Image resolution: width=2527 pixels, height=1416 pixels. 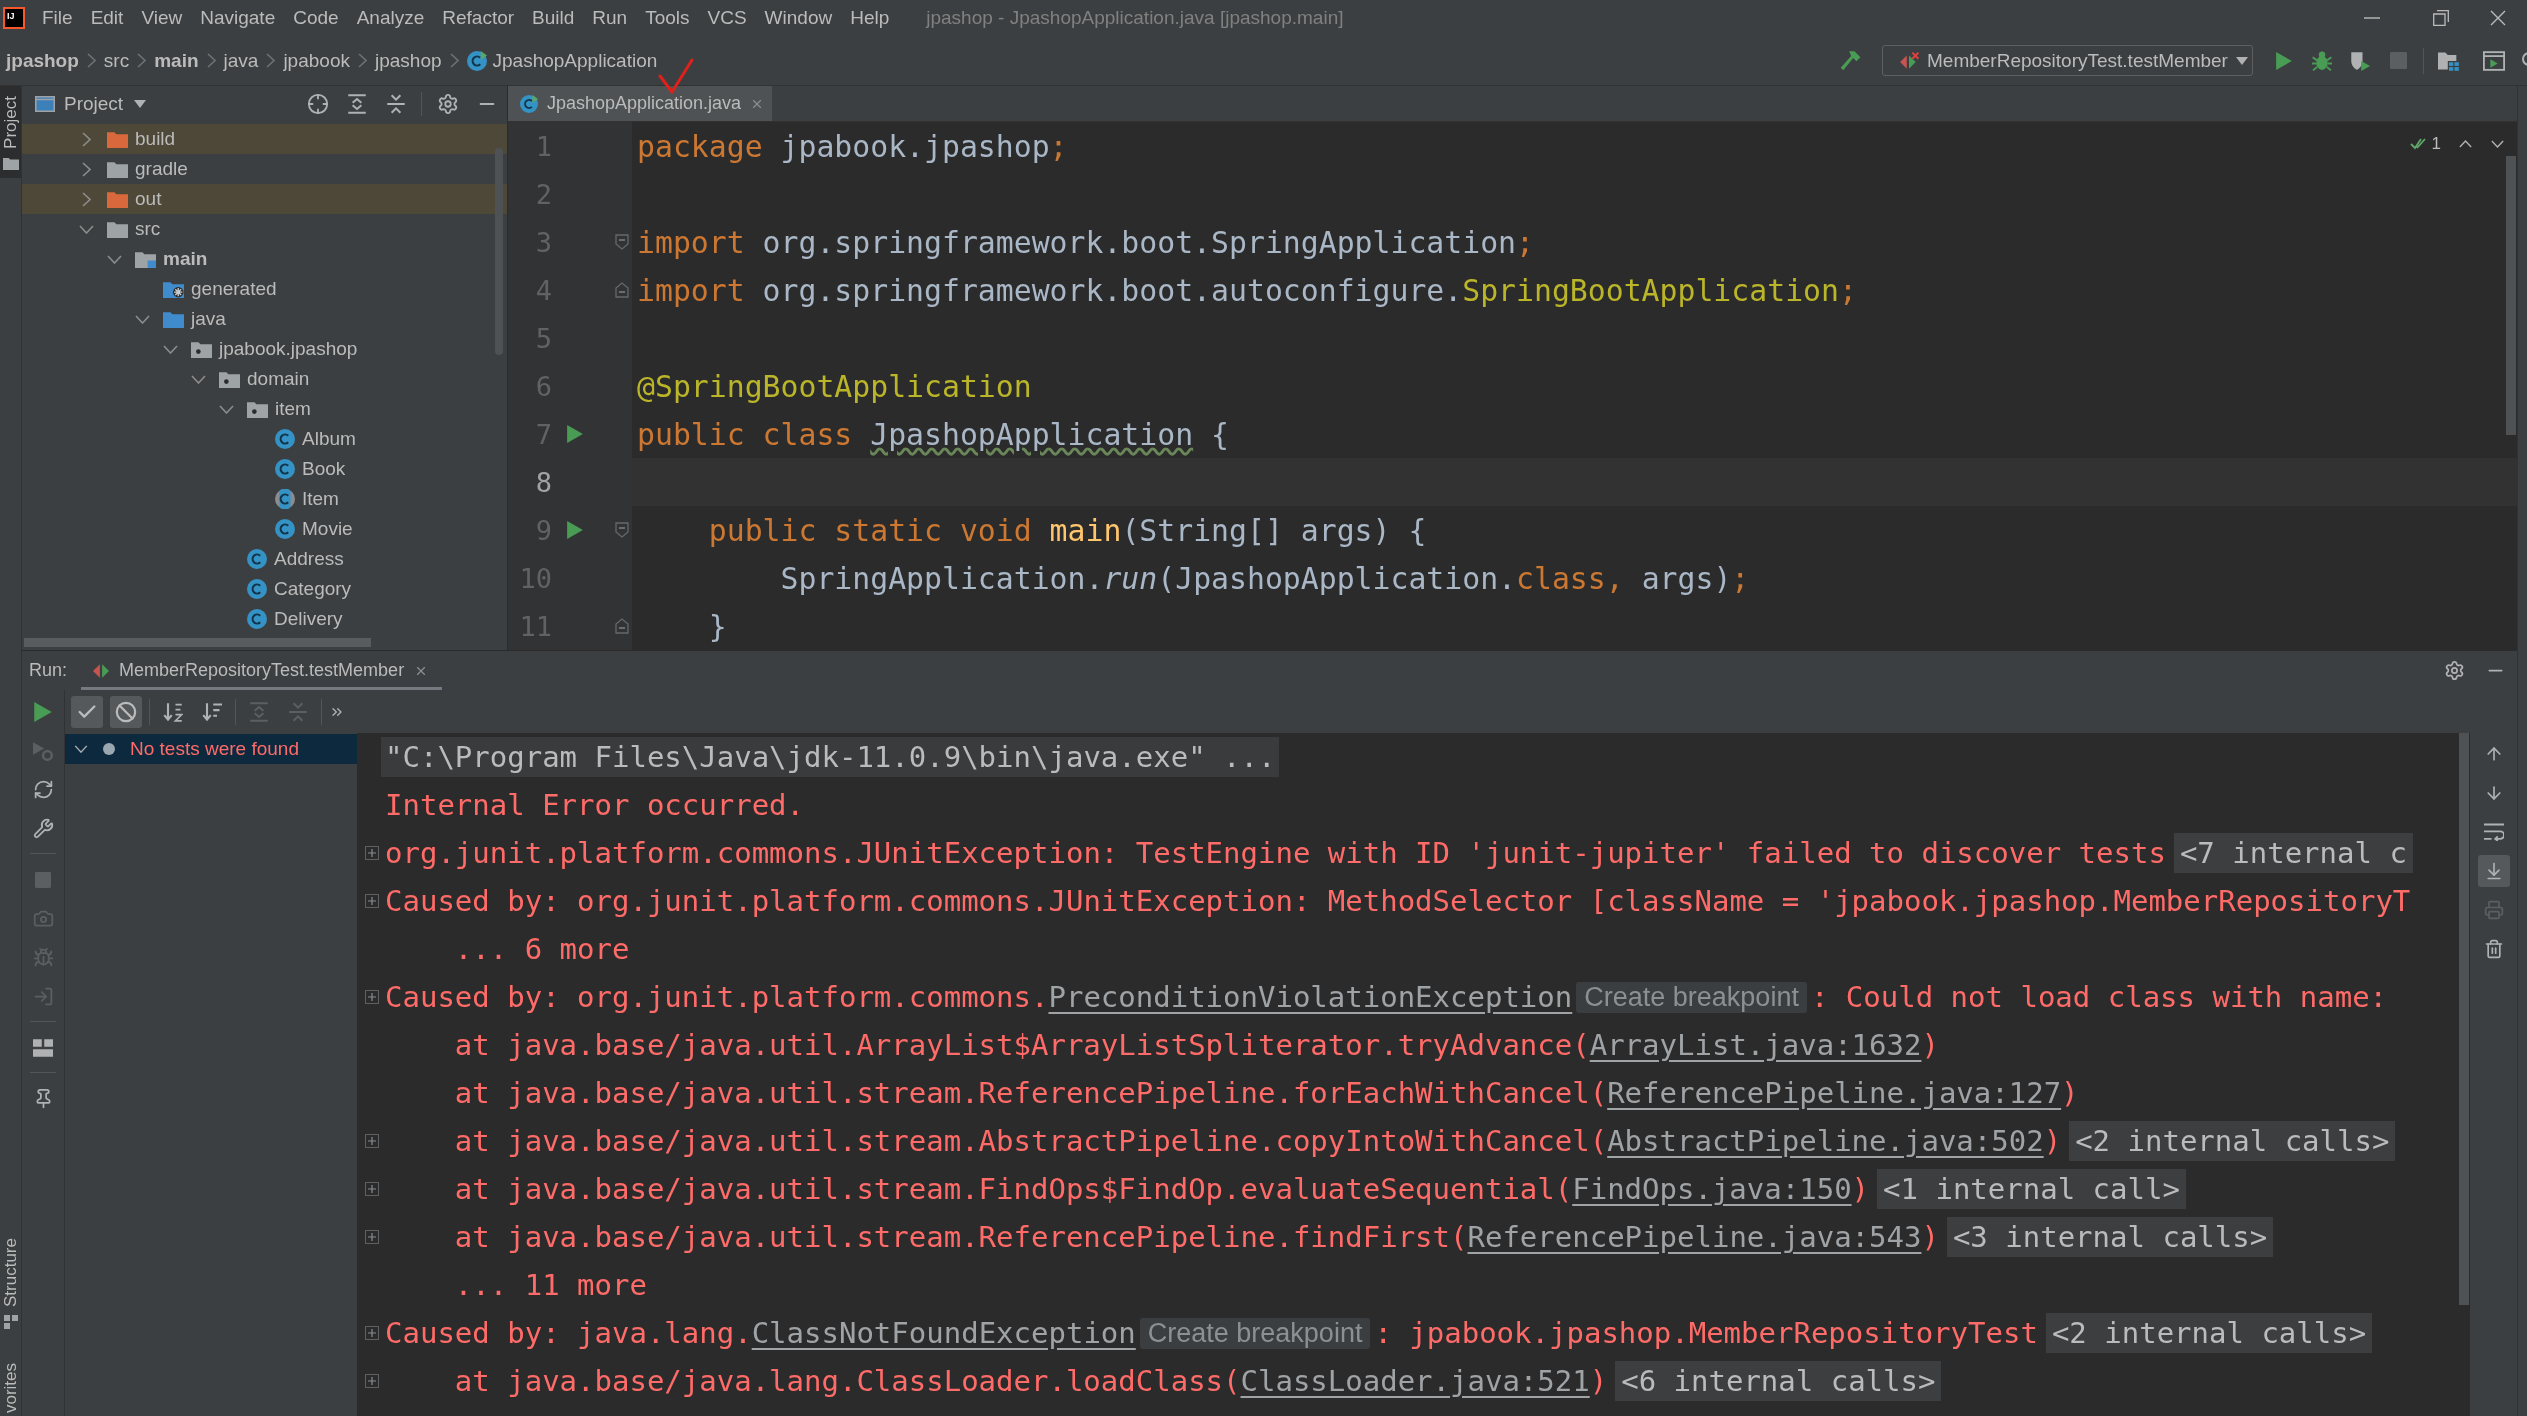 What do you see at coordinates (478, 18) in the screenshot?
I see `menu-item: Refactor` at bounding box center [478, 18].